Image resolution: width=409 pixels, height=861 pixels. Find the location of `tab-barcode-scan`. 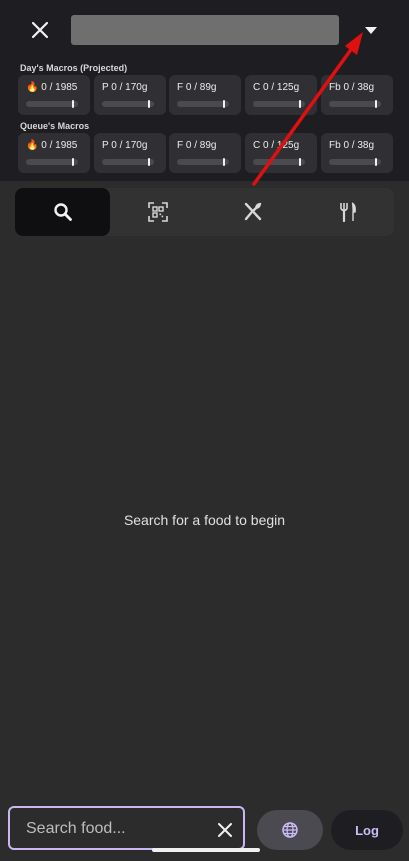

tab-barcode-scan is located at coordinates (157, 212).